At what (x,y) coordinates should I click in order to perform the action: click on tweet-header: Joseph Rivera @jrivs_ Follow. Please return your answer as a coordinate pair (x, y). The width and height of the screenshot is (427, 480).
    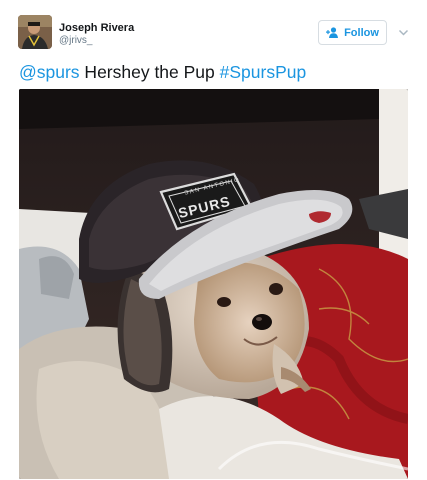
    Looking at the image, I should click on (215, 33).